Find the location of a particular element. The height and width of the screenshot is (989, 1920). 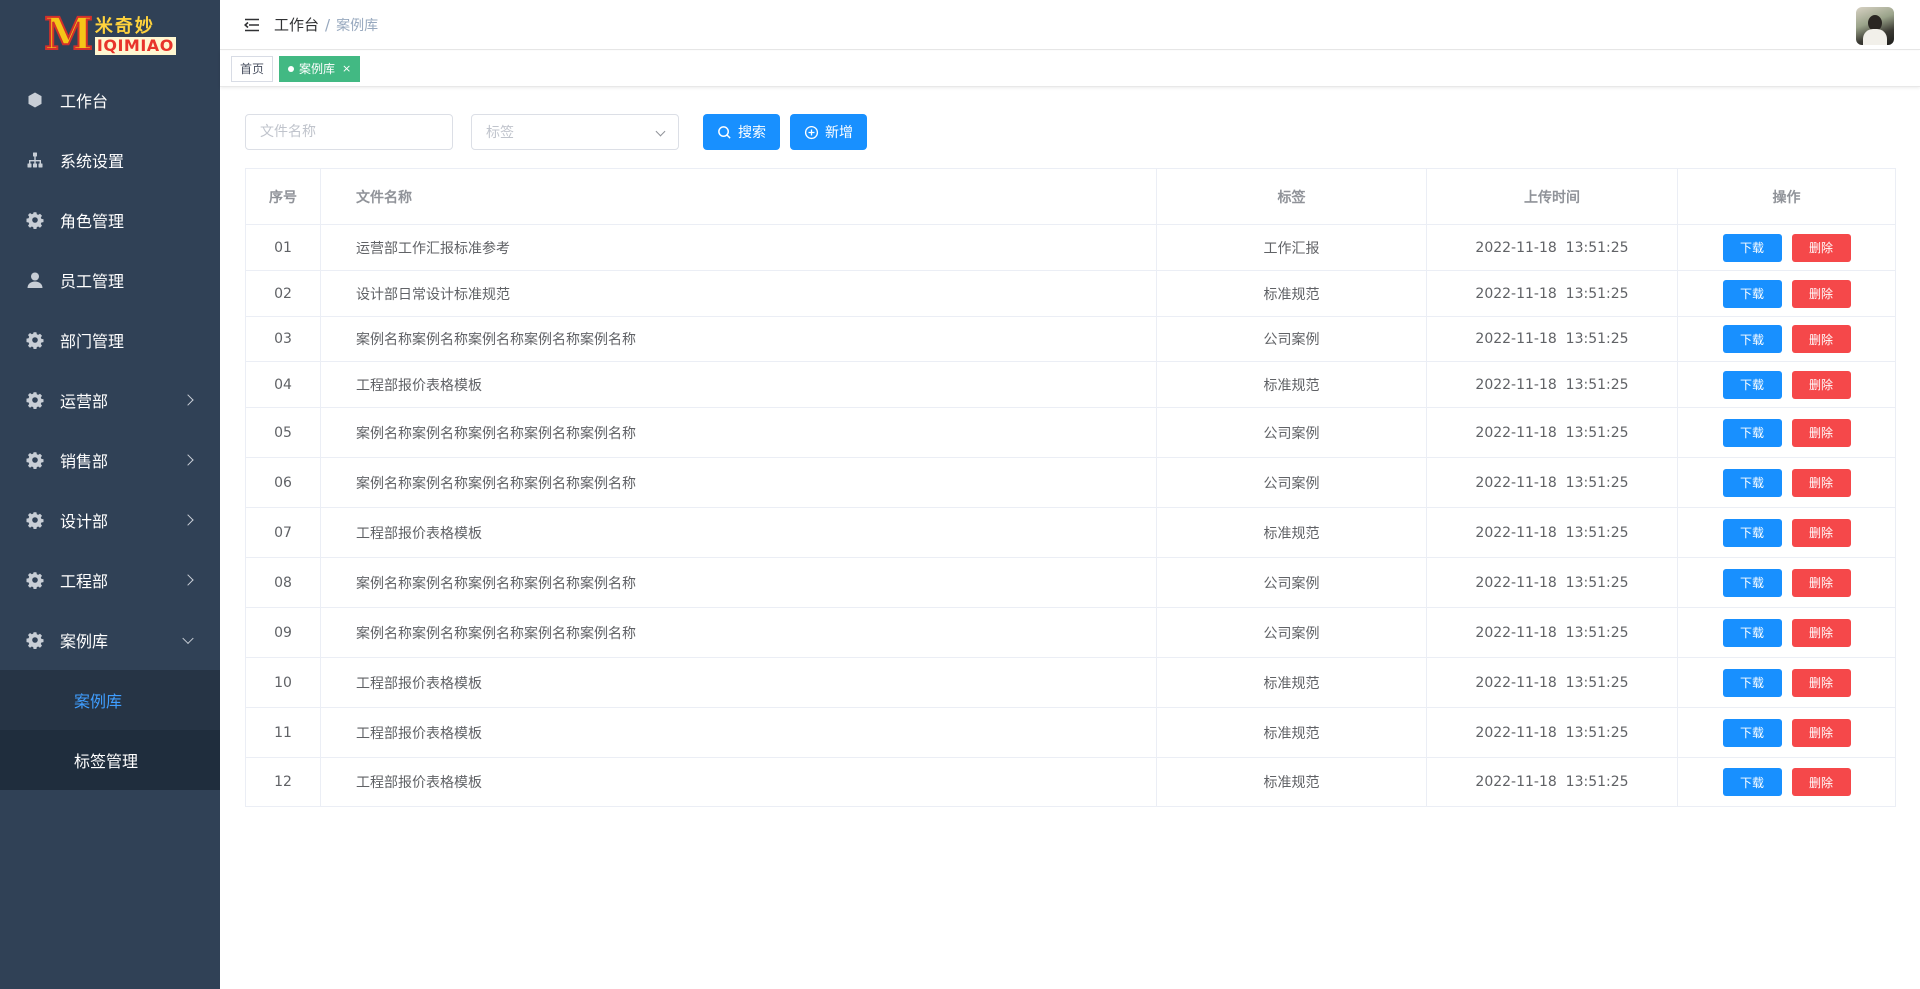

add-button: 新增 is located at coordinates (828, 132).